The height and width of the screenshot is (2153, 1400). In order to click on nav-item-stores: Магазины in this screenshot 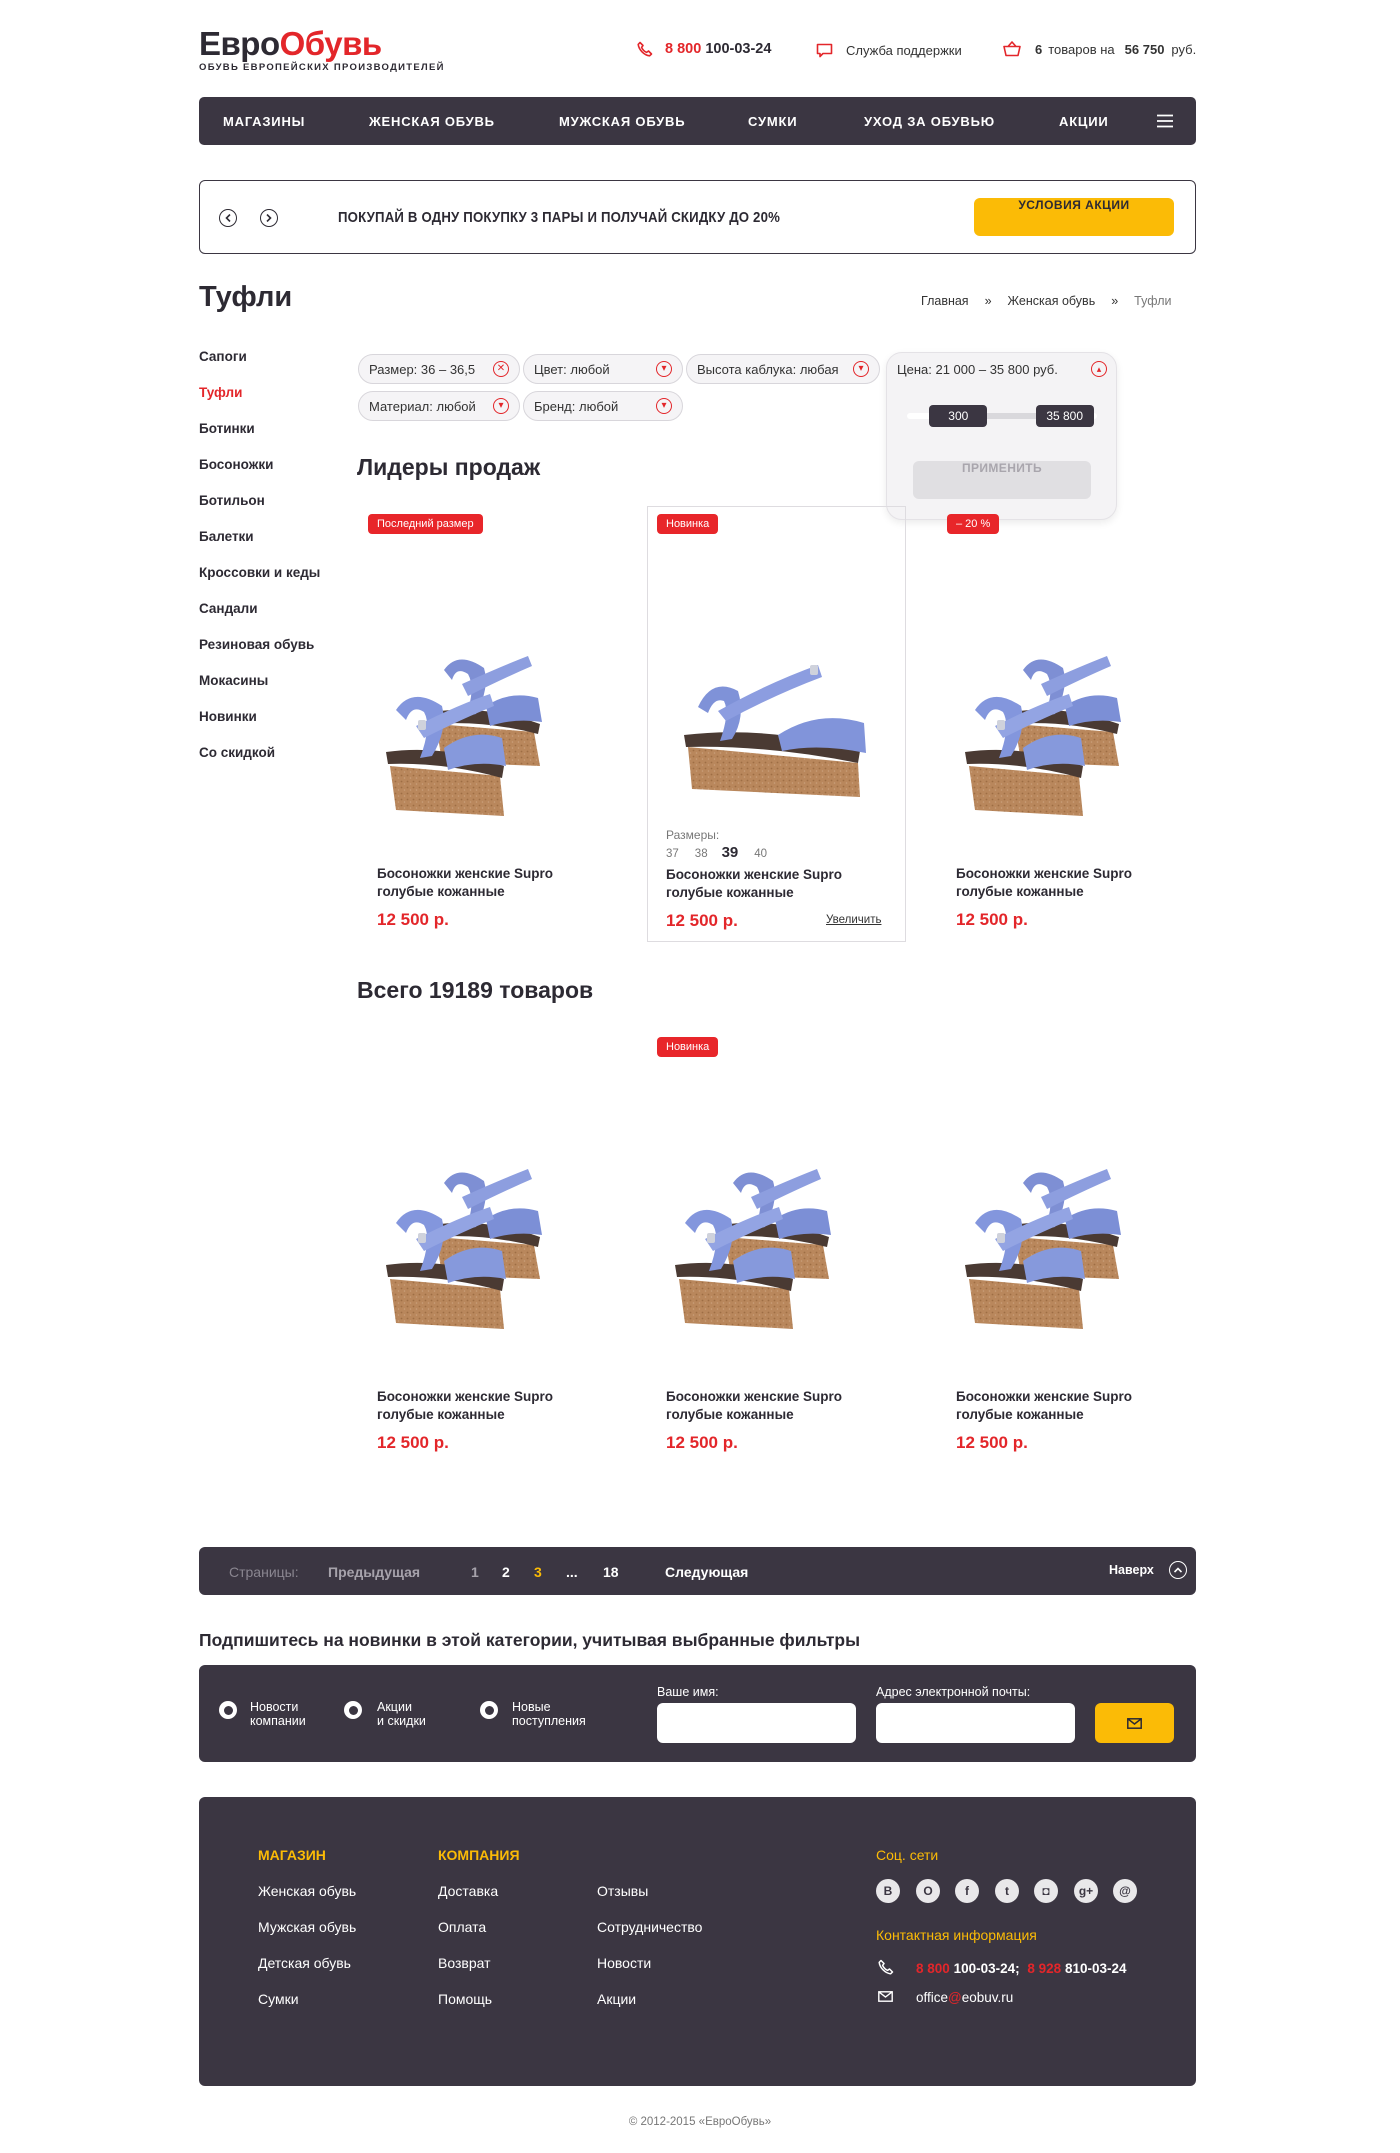, I will do `click(264, 121)`.